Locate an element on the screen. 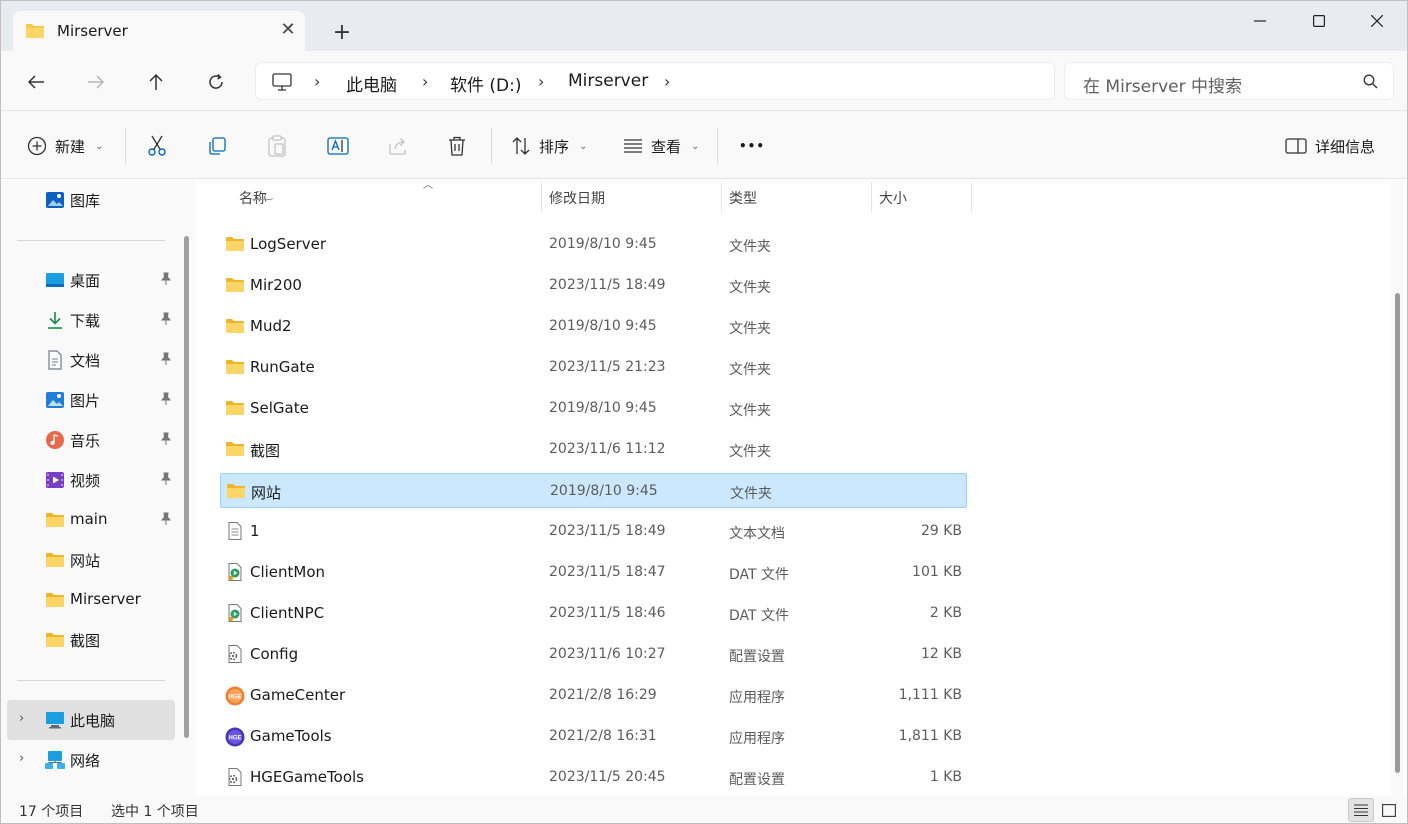 This screenshot has height=824, width=1408. file-row: 截图 2023/11/6 11:12 文件夹 is located at coordinates (593, 449).